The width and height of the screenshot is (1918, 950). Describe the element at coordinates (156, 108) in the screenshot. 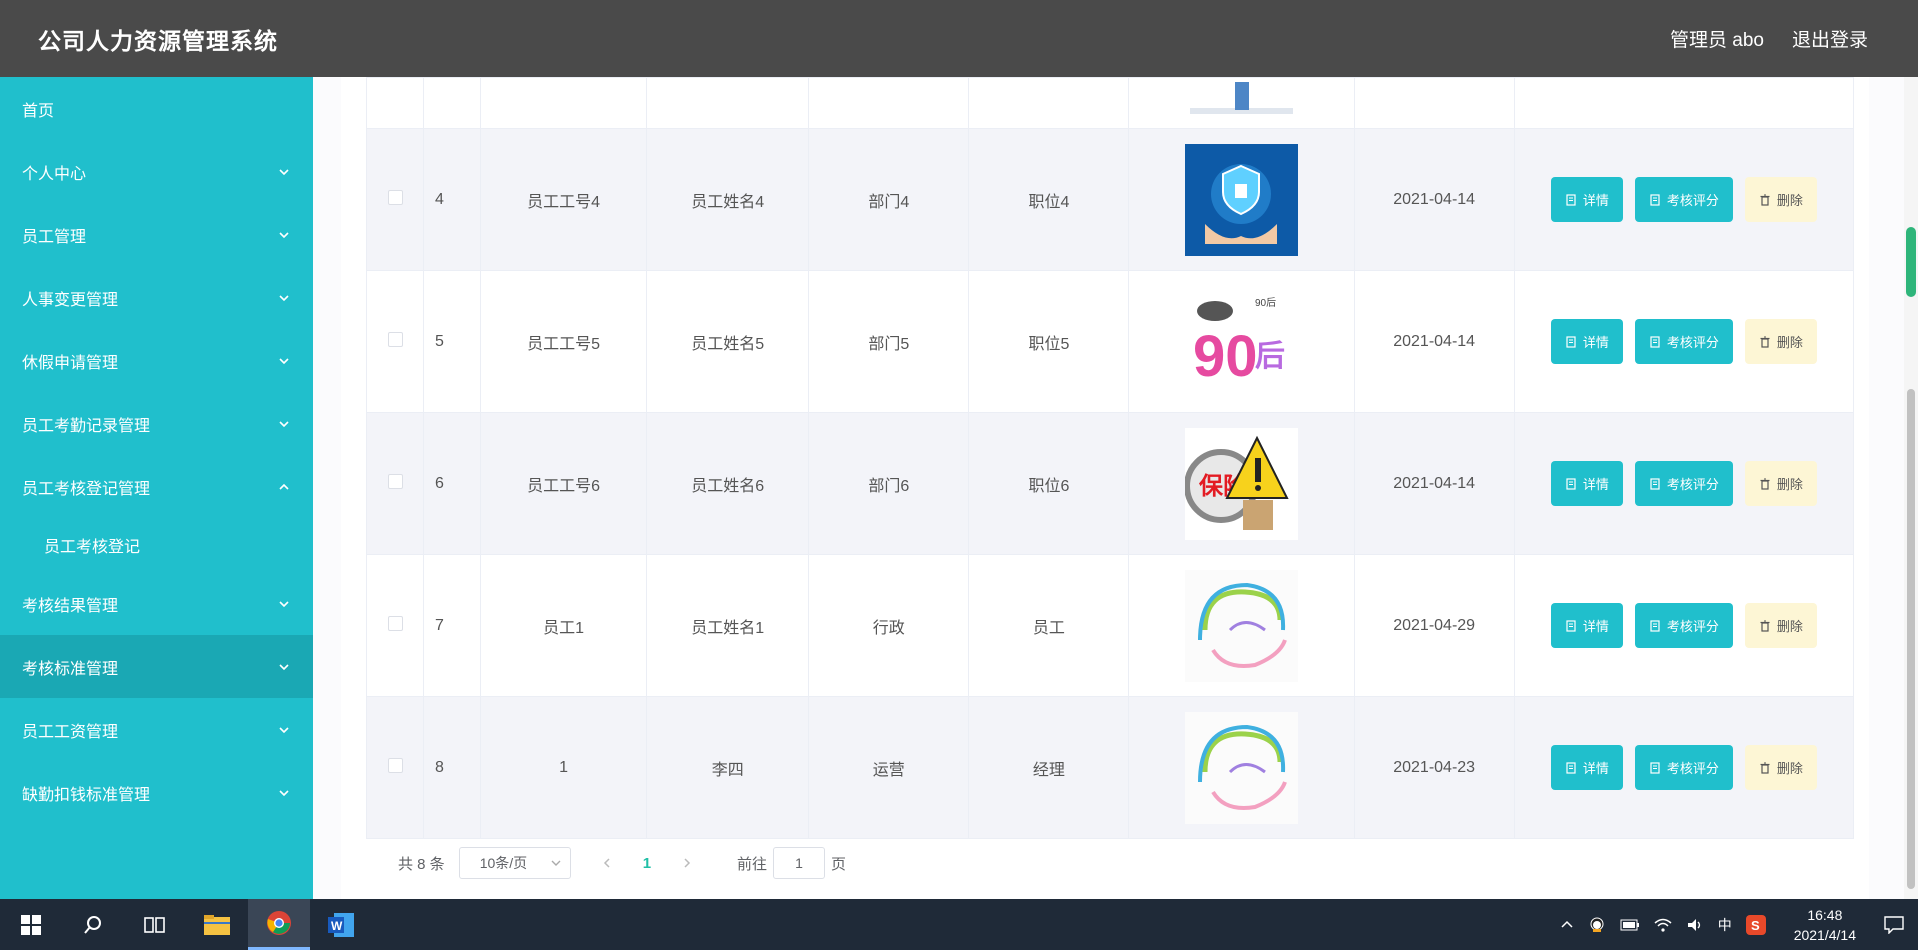

I see `sidebar-item-0: 首页` at that location.